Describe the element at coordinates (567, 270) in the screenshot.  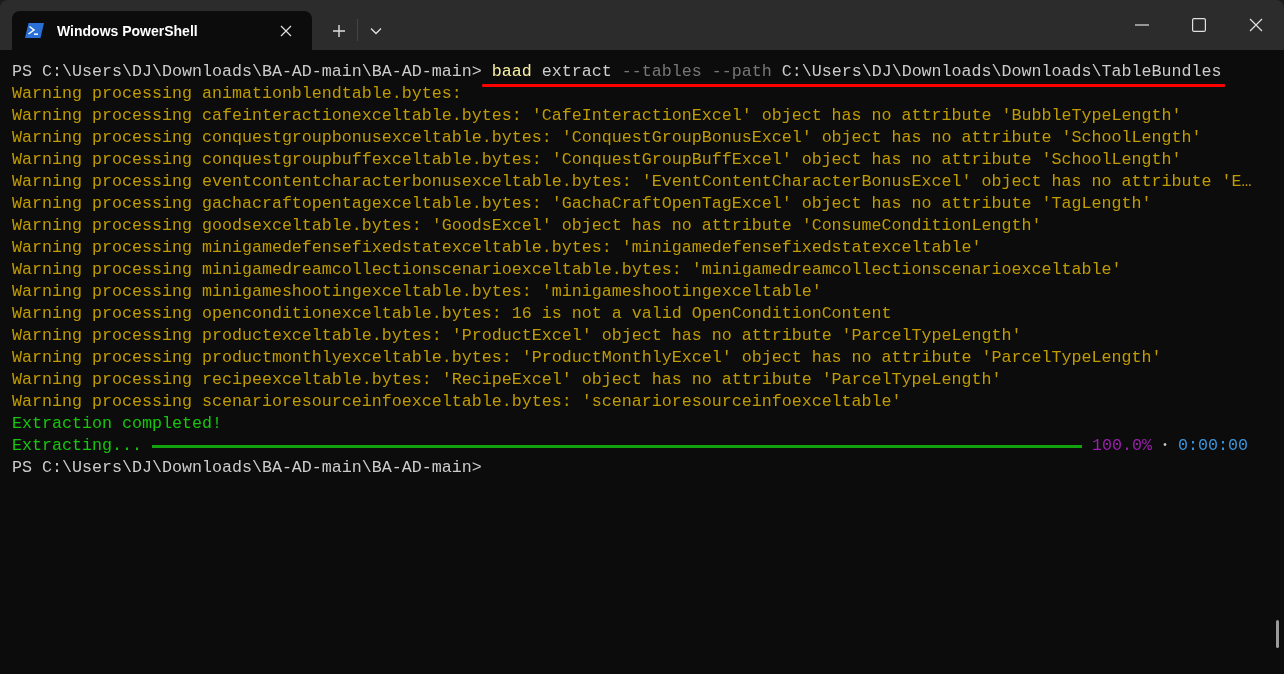
I see `warning-text: Warning processing minigamedreamcollectionscenarioexceltable.bytes: 'minigamedreamcollectionscenarioexceltable'` at that location.